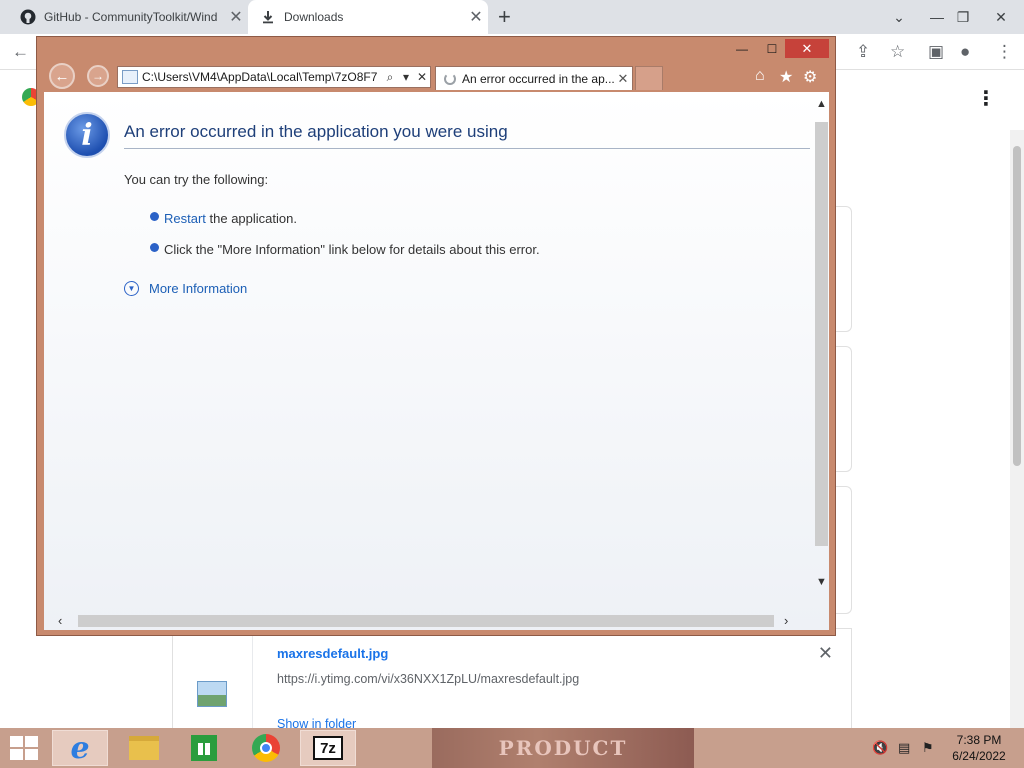 This screenshot has height=768, width=1024. Describe the element at coordinates (213, 679) in the screenshot. I see `download-thumbnail` at that location.